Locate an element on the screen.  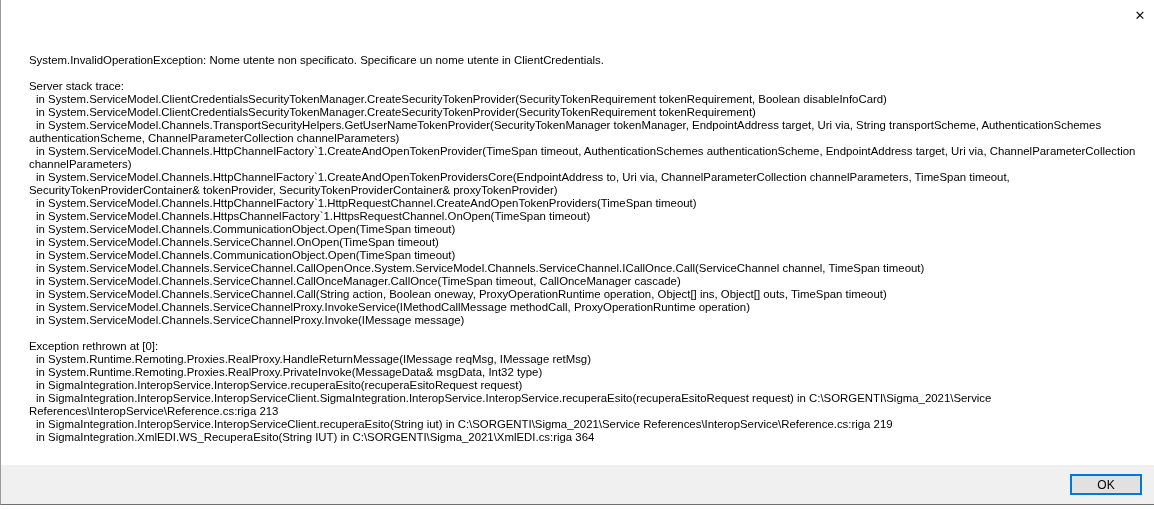
message-line: in System.ServiceModel.Channels.HttpChannelFactory`1.HttpRequestChannel.CreateAndOpenTokenProviders(TimeSpan timeout) is located at coordinates (366, 203).